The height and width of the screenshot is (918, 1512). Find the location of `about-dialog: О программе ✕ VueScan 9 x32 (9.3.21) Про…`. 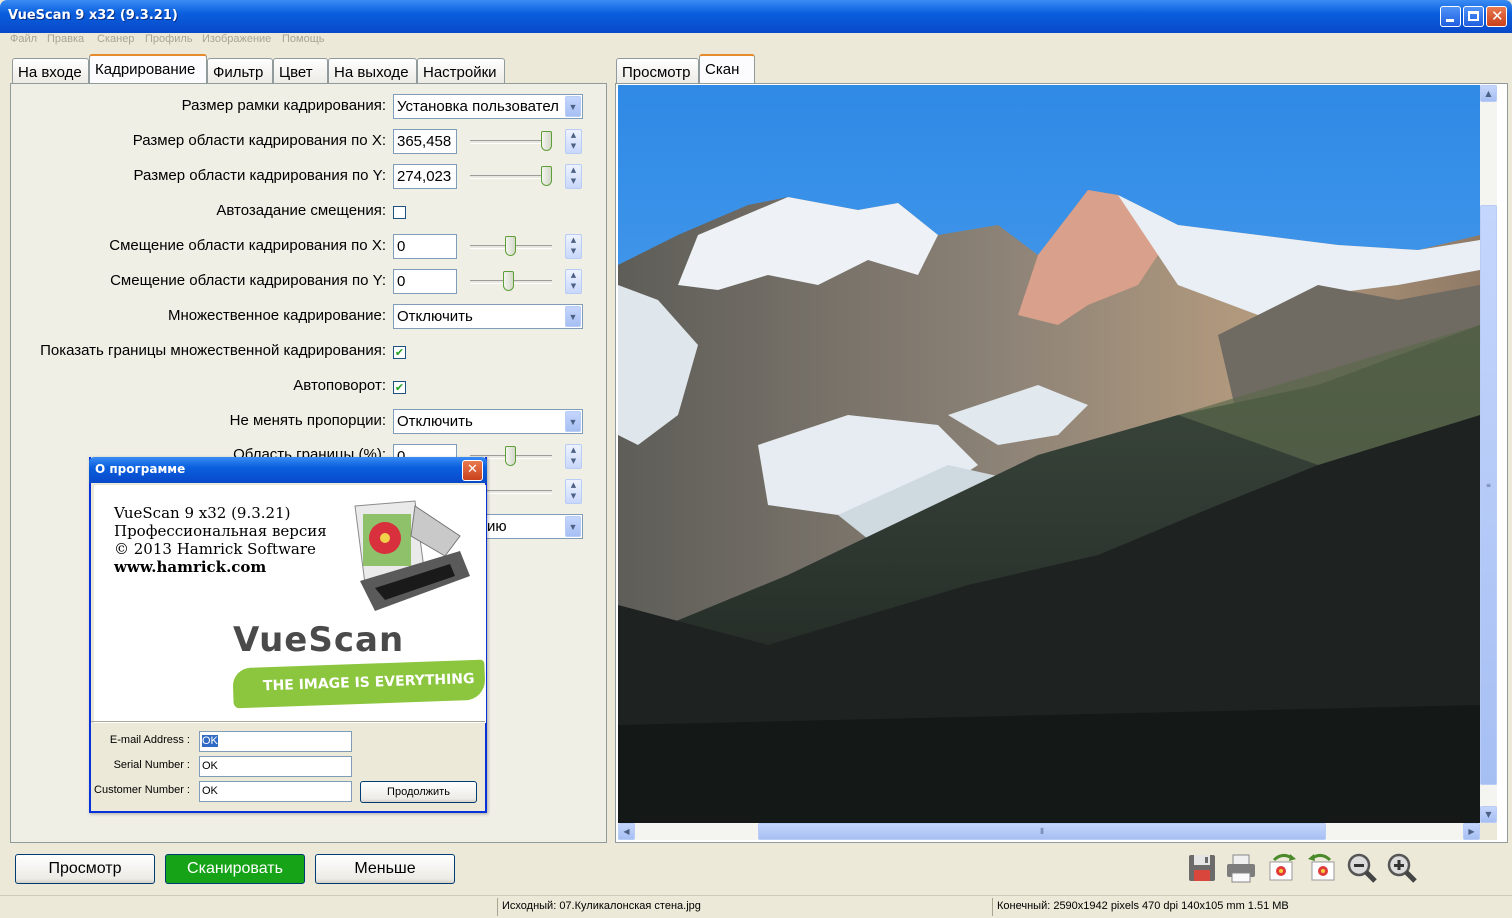

about-dialog: О программе ✕ VueScan 9 x32 (9.3.21) Про… is located at coordinates (288, 635).